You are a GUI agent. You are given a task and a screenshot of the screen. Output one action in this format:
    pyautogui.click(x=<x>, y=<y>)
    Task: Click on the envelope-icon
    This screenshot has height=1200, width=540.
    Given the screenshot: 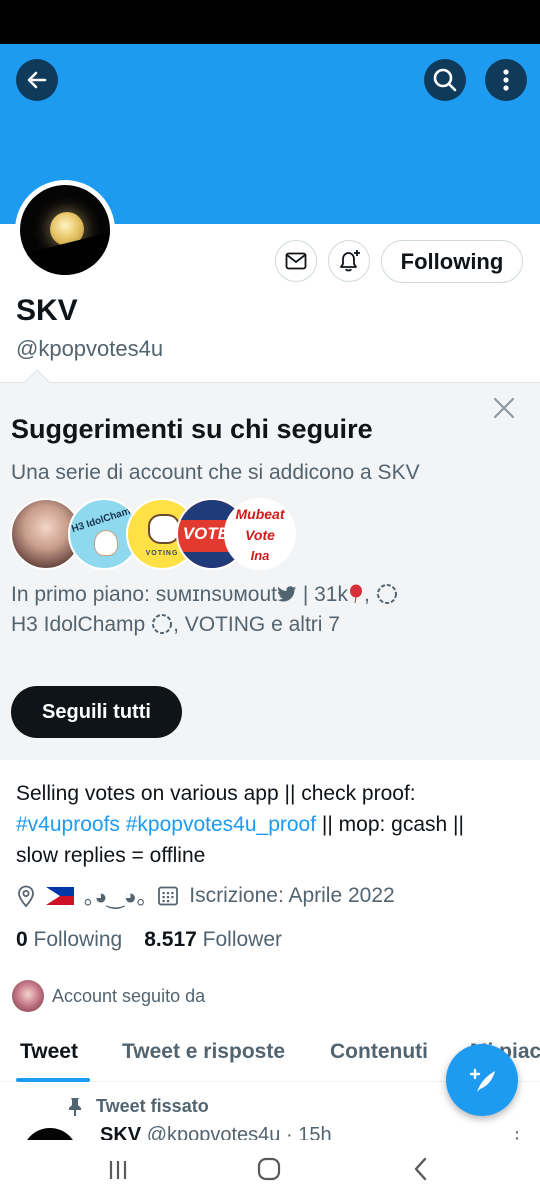 What is the action you would take?
    pyautogui.click(x=296, y=261)
    